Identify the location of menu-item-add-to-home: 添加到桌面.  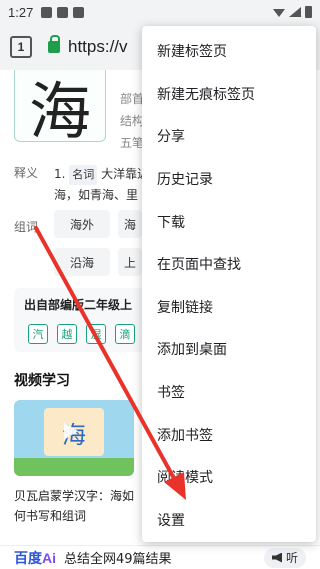
(229, 349).